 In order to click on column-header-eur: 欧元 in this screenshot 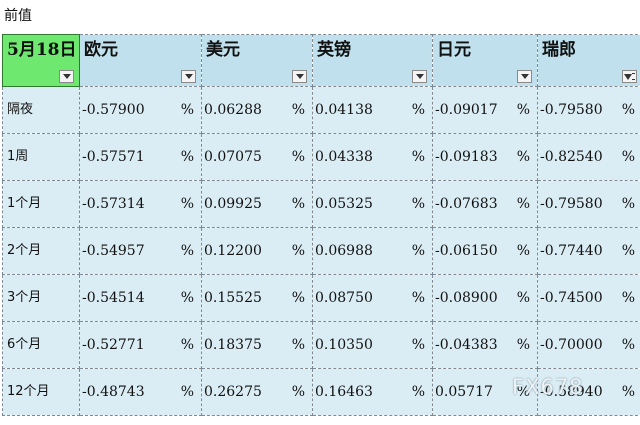, I will do `click(140, 60)`.